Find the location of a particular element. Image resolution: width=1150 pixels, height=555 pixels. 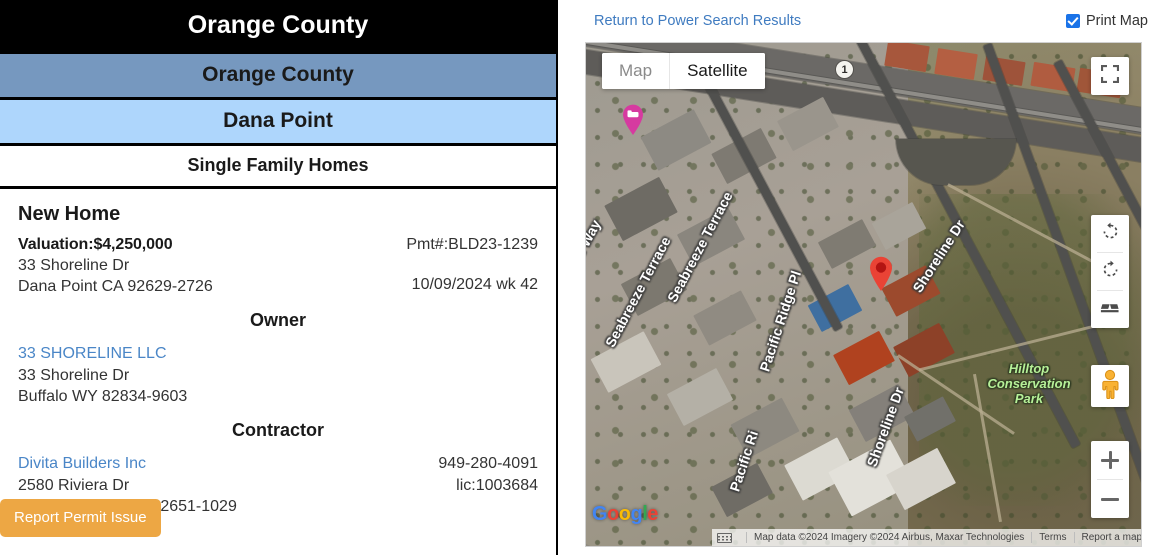

permit-title: New Home is located at coordinates (69, 214).